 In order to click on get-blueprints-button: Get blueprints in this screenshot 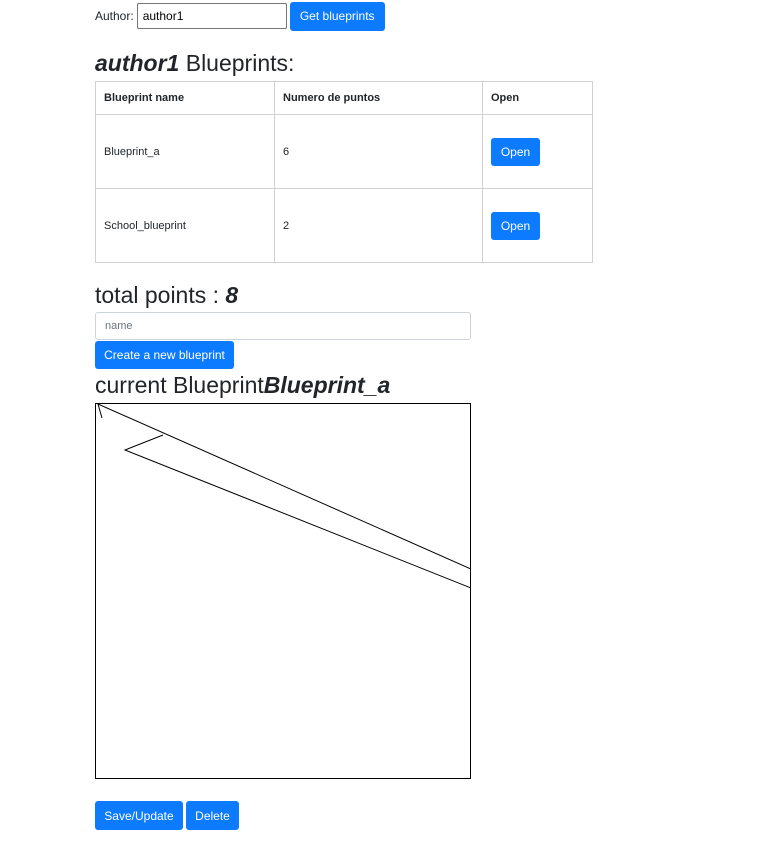, I will do `click(337, 16)`.